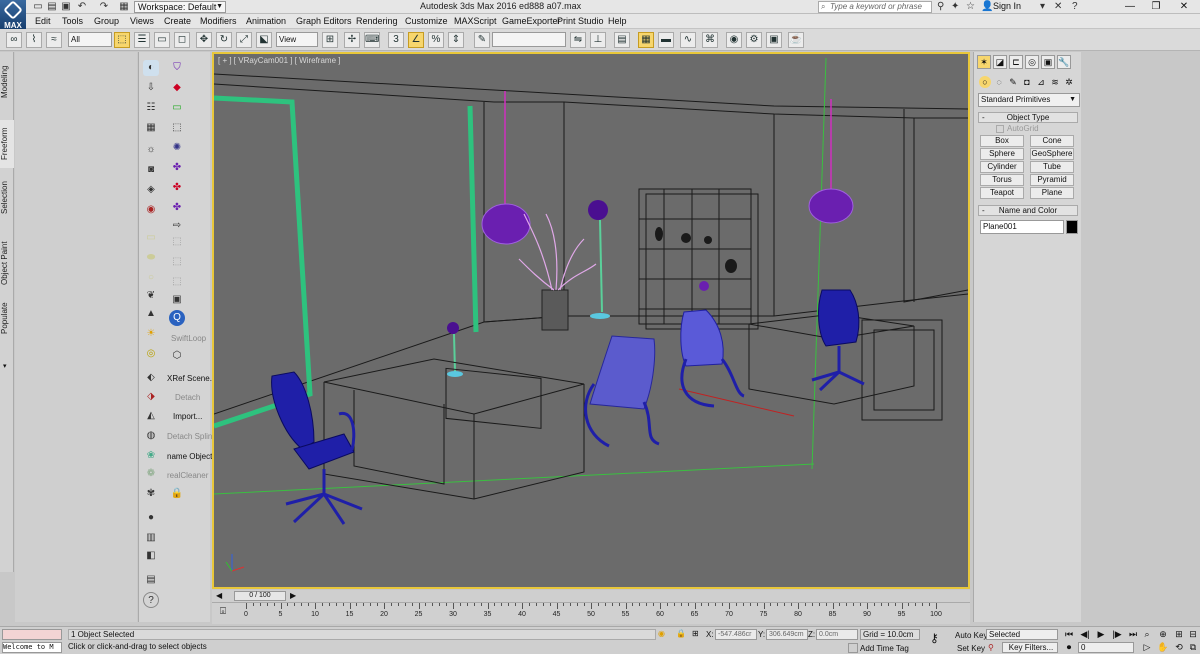 The width and height of the screenshot is (1200, 654). What do you see at coordinates (787, 634) in the screenshot?
I see `y-coordinate: 306.649cm` at bounding box center [787, 634].